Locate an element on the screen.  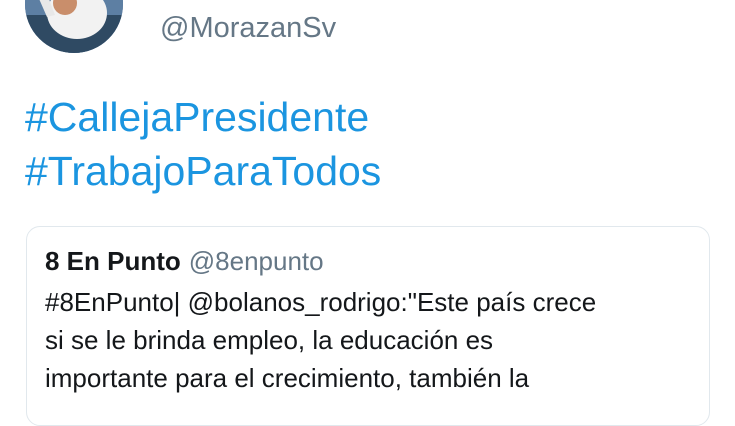
tweet-author-handle: @MorazanSv is located at coordinates (248, 28).